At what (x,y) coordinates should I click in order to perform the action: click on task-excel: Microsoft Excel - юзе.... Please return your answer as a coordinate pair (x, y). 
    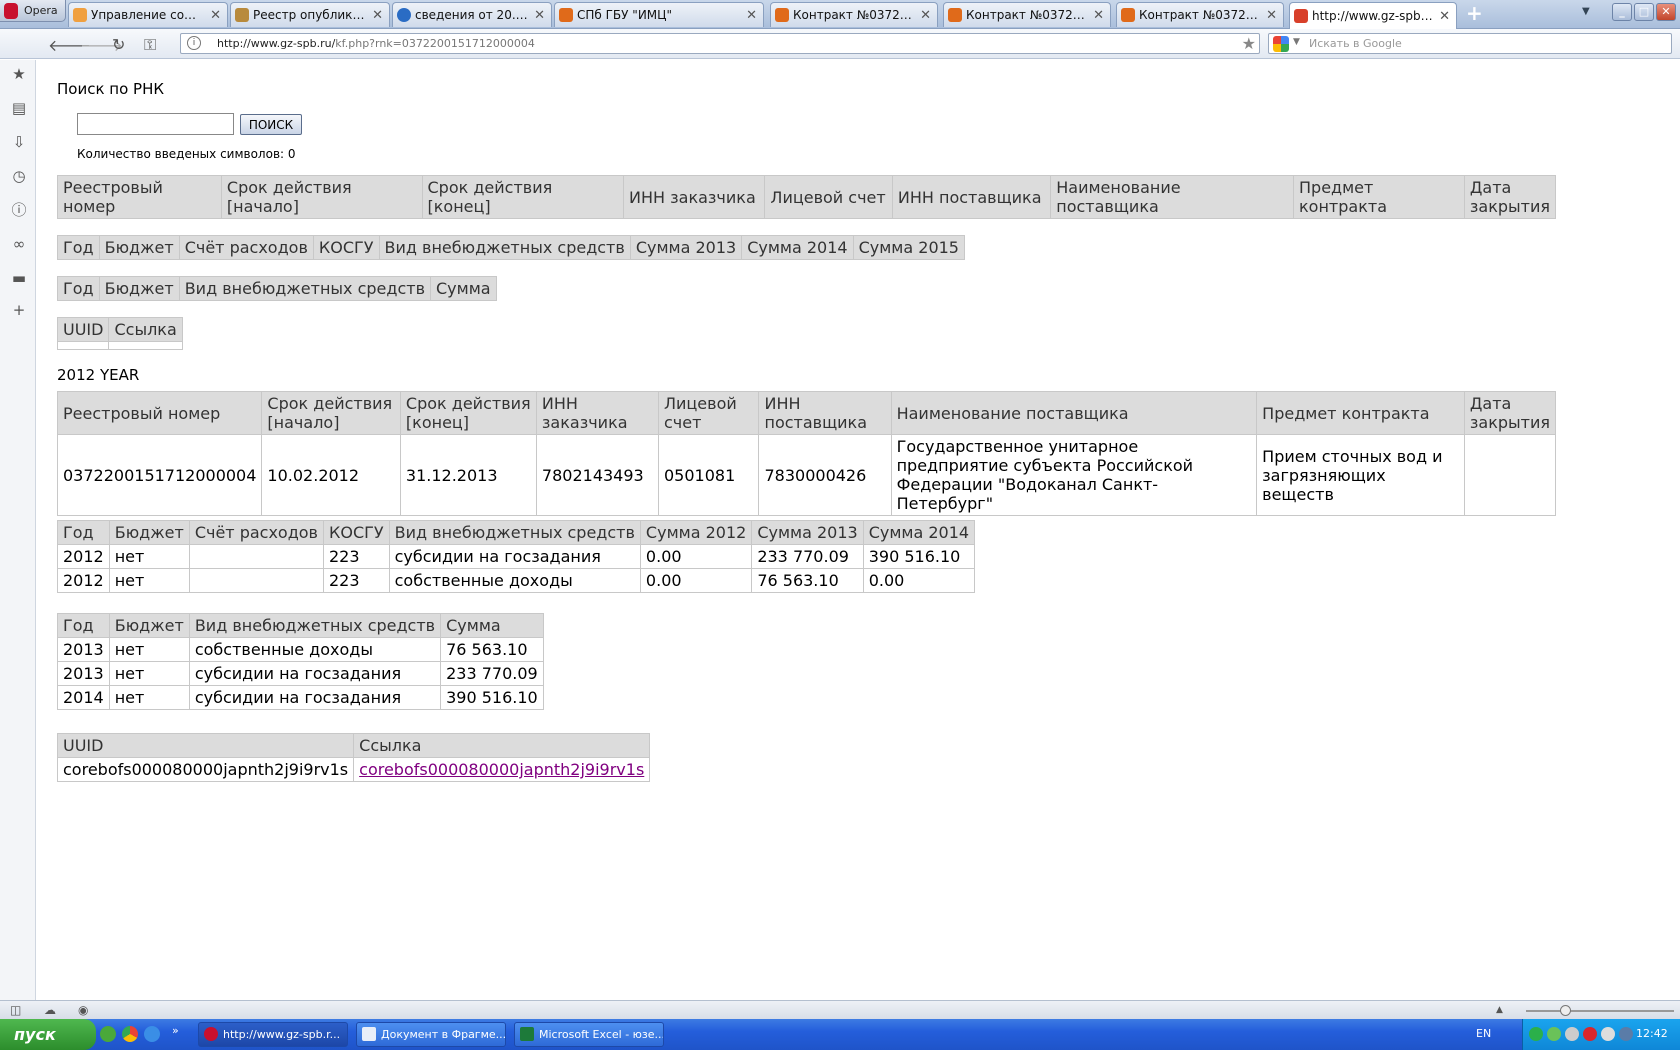
    Looking at the image, I should click on (589, 1034).